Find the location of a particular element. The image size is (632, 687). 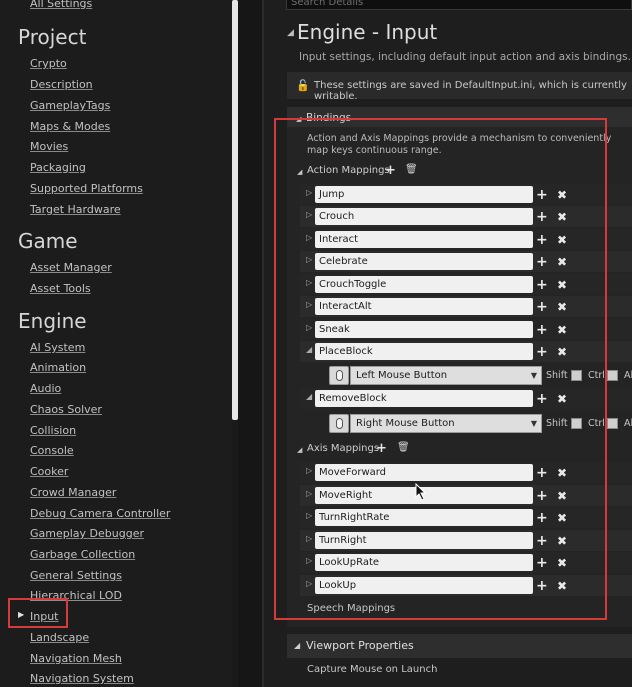

sidebar-item-crowd-manager: Crowd Manager is located at coordinates (73, 492).